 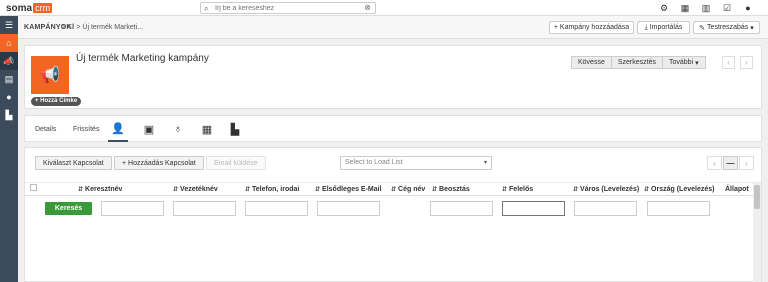 I want to click on edit-button: Szerkesztés, so click(x=636, y=62).